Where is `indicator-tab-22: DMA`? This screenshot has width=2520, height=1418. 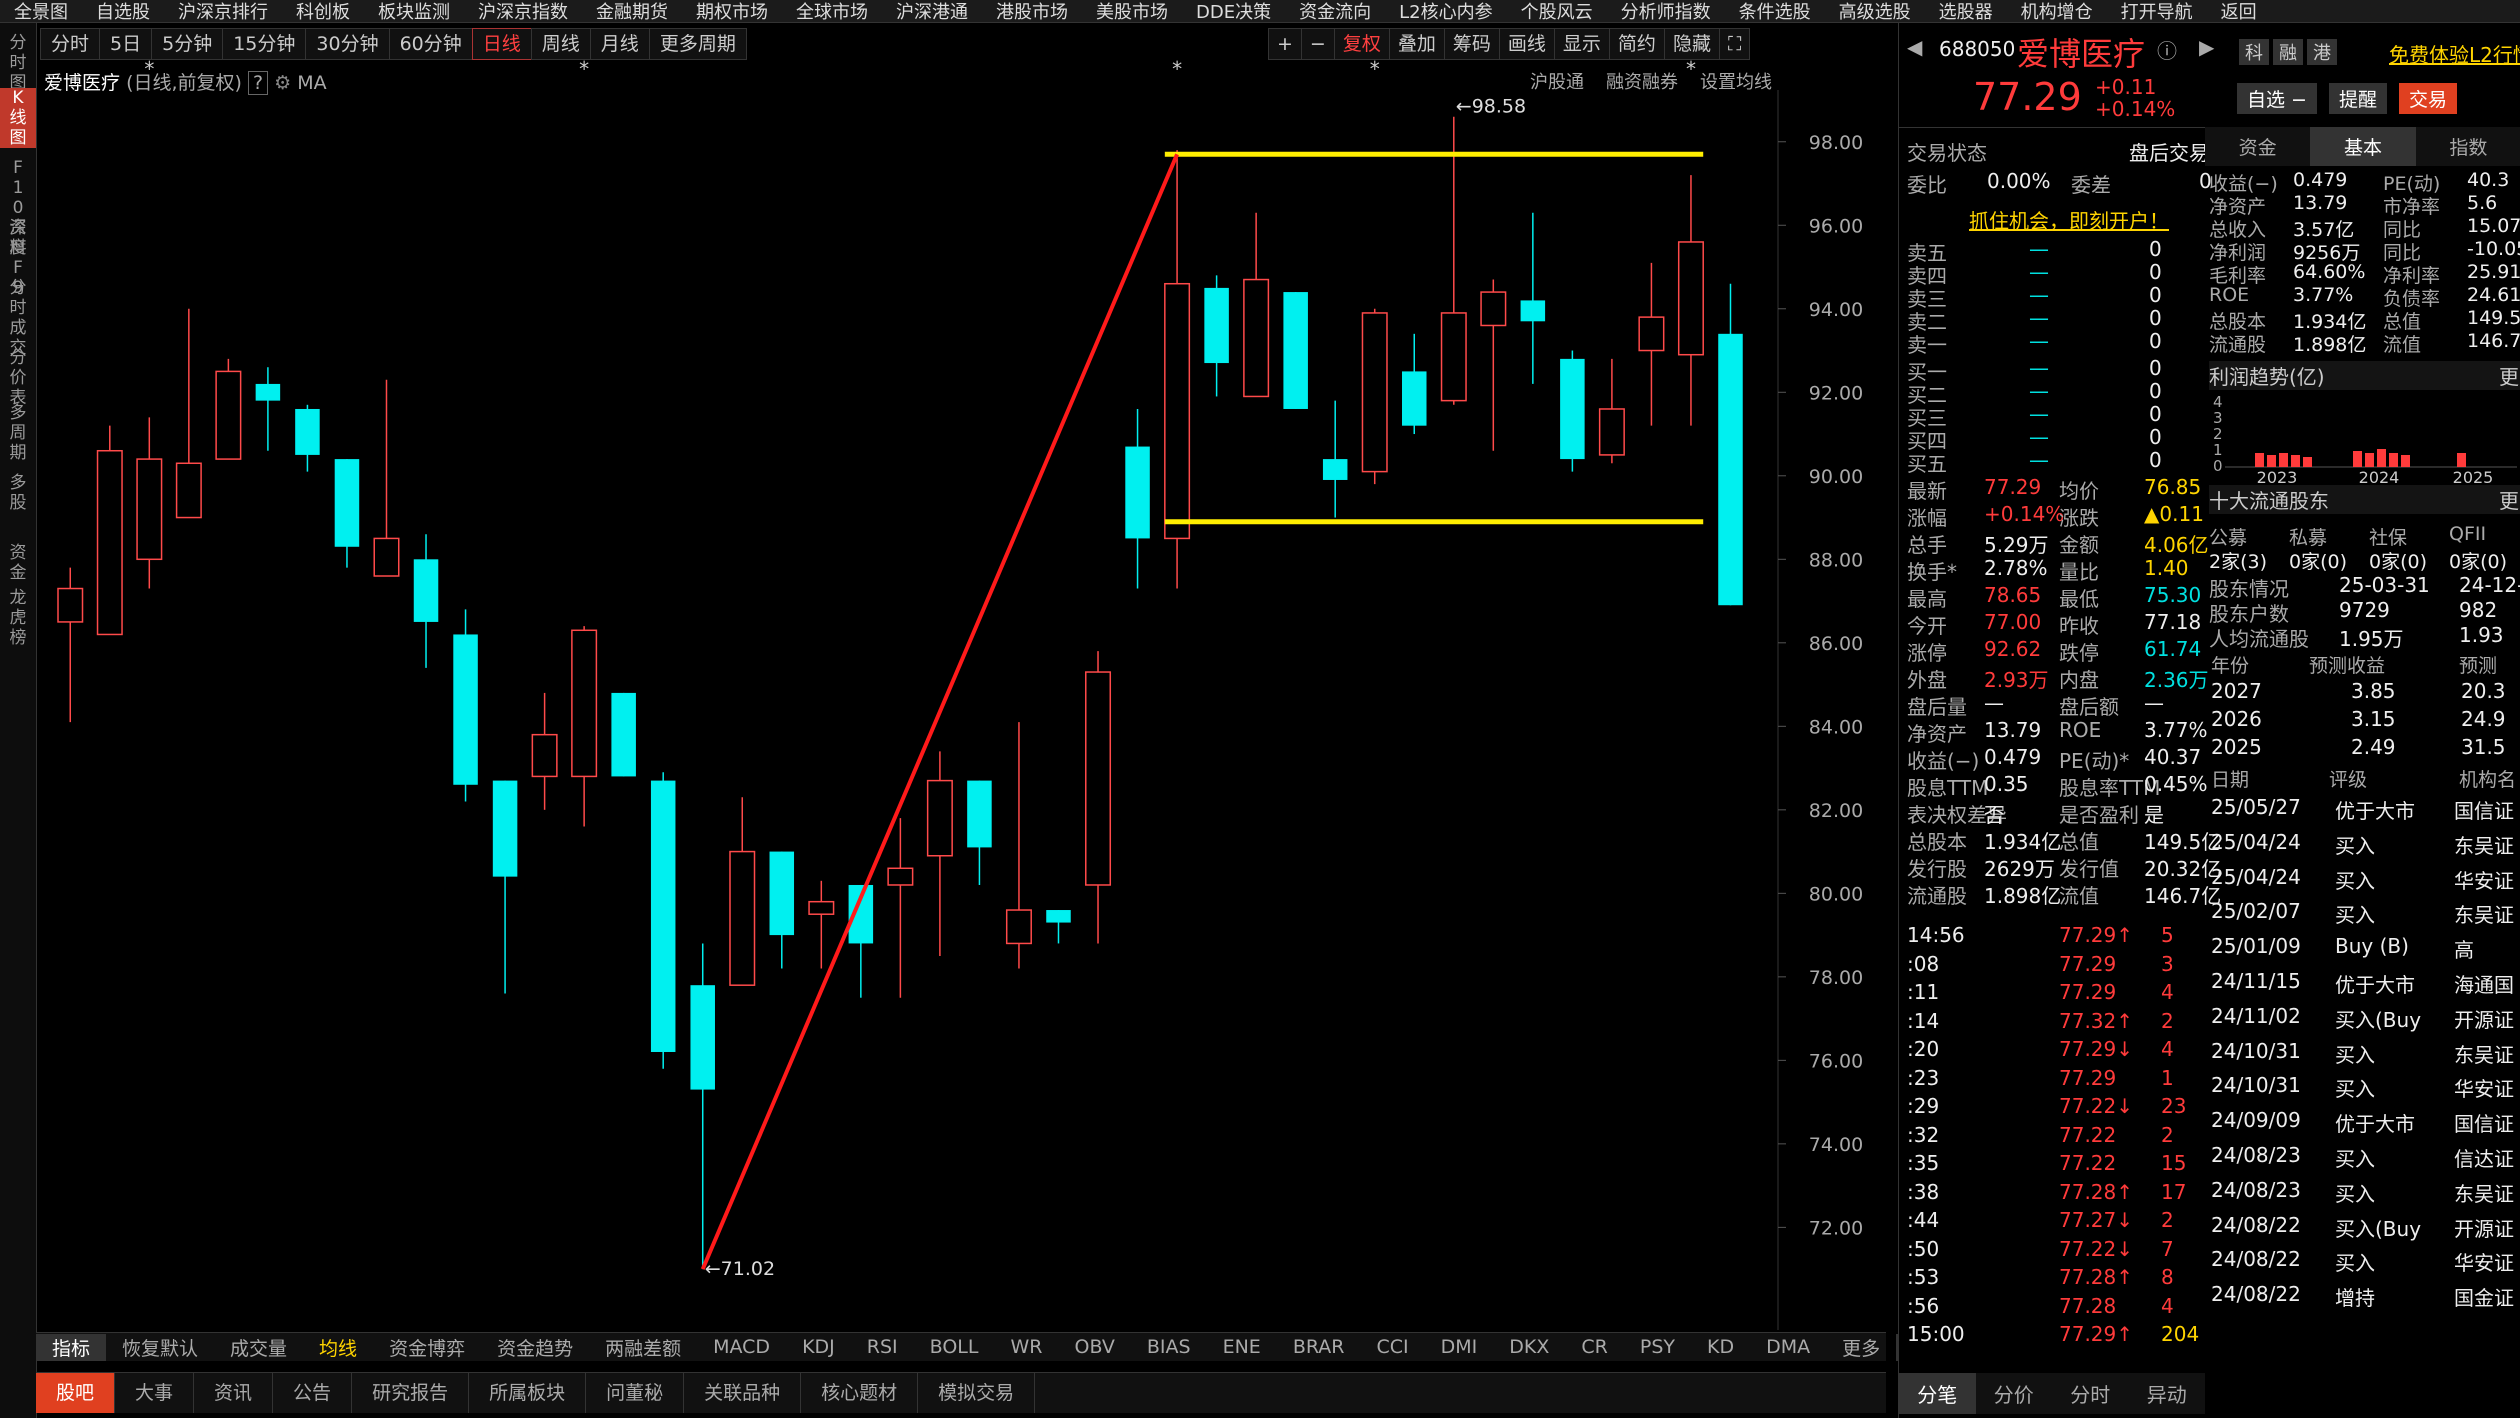 indicator-tab-22: DMA is located at coordinates (1788, 1347).